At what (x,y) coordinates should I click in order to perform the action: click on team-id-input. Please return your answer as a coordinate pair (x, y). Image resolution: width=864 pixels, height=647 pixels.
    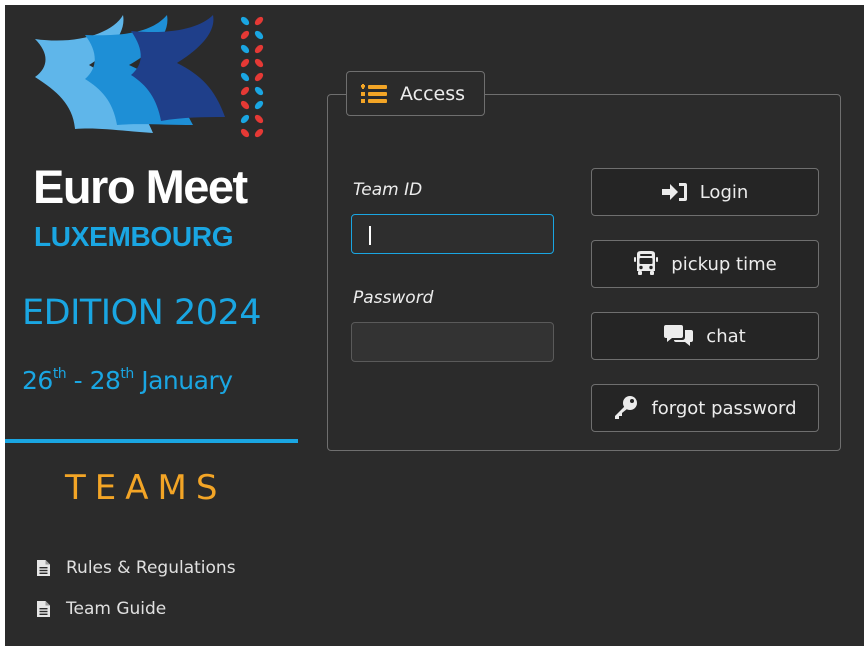
    Looking at the image, I should click on (452, 234).